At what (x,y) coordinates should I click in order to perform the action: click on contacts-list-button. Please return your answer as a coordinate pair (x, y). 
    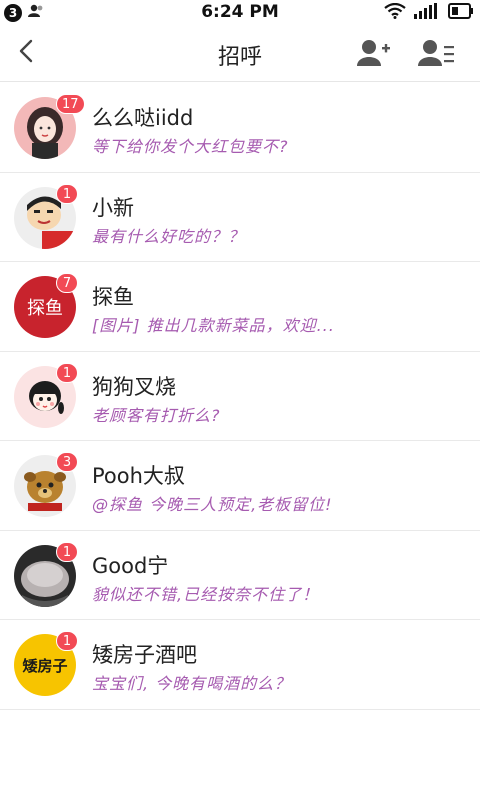
    Looking at the image, I should click on (436, 53).